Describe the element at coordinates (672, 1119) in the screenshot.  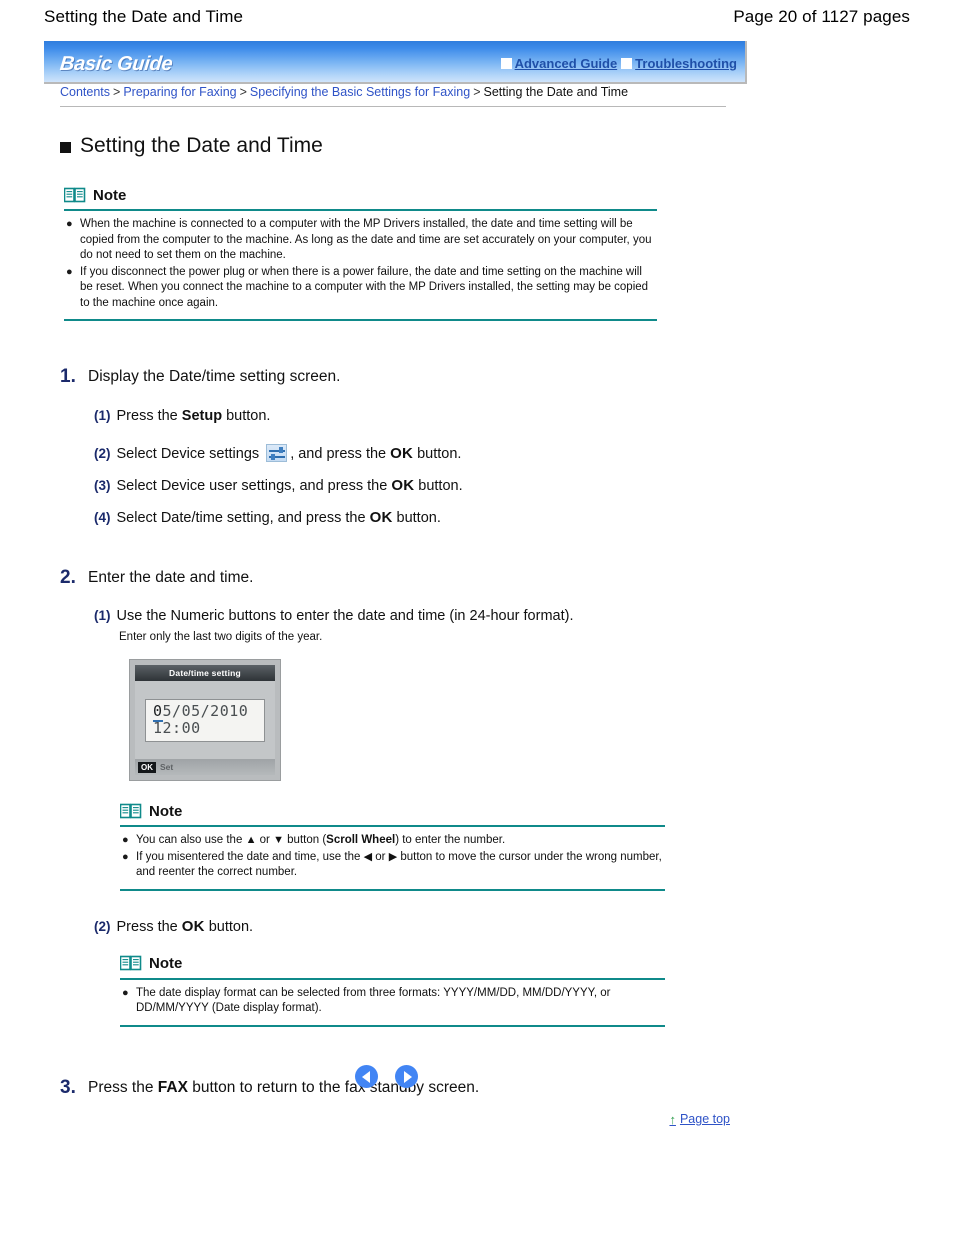
I see `up-arrow-icon: ↑` at that location.